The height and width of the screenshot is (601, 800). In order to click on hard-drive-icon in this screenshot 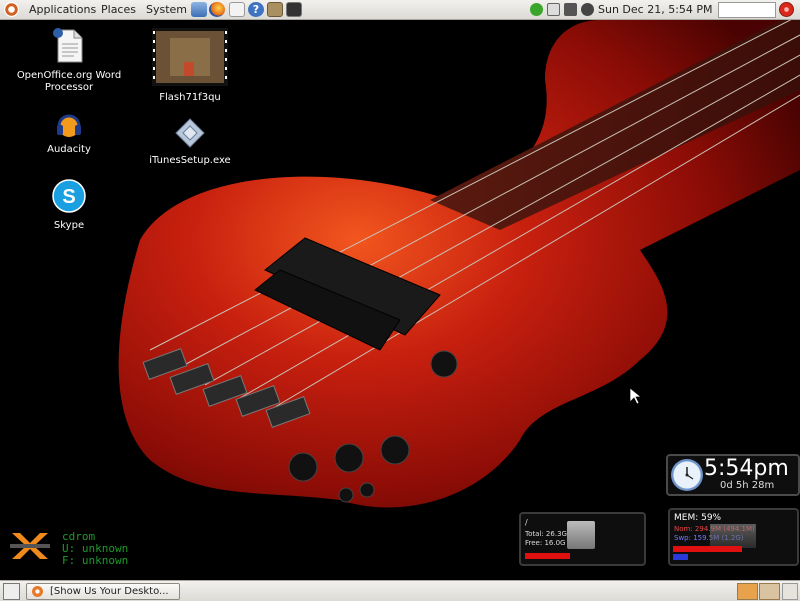, I will do `click(581, 535)`.